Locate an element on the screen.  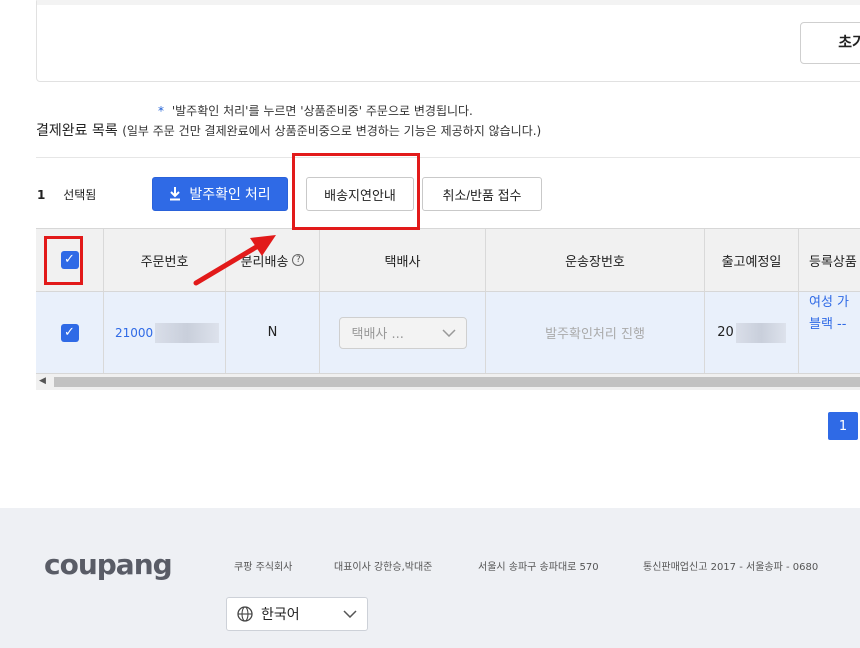
reset-button: 초기 is located at coordinates (830, 43).